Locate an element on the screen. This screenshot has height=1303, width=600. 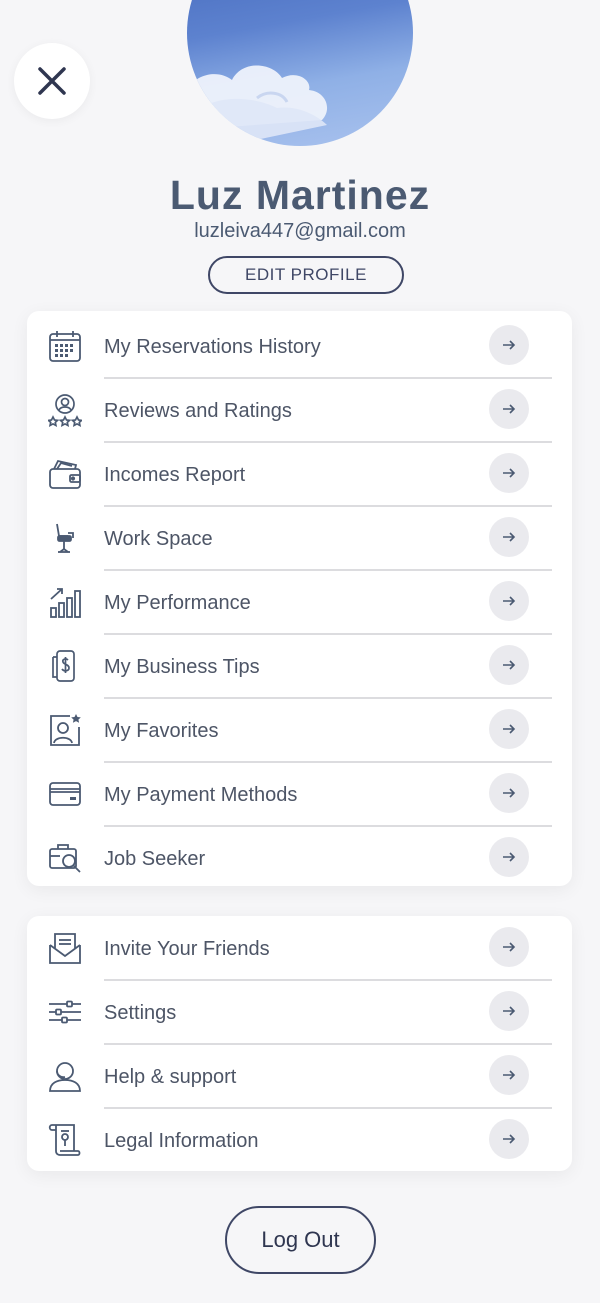
envelope-icon is located at coordinates (65, 948).